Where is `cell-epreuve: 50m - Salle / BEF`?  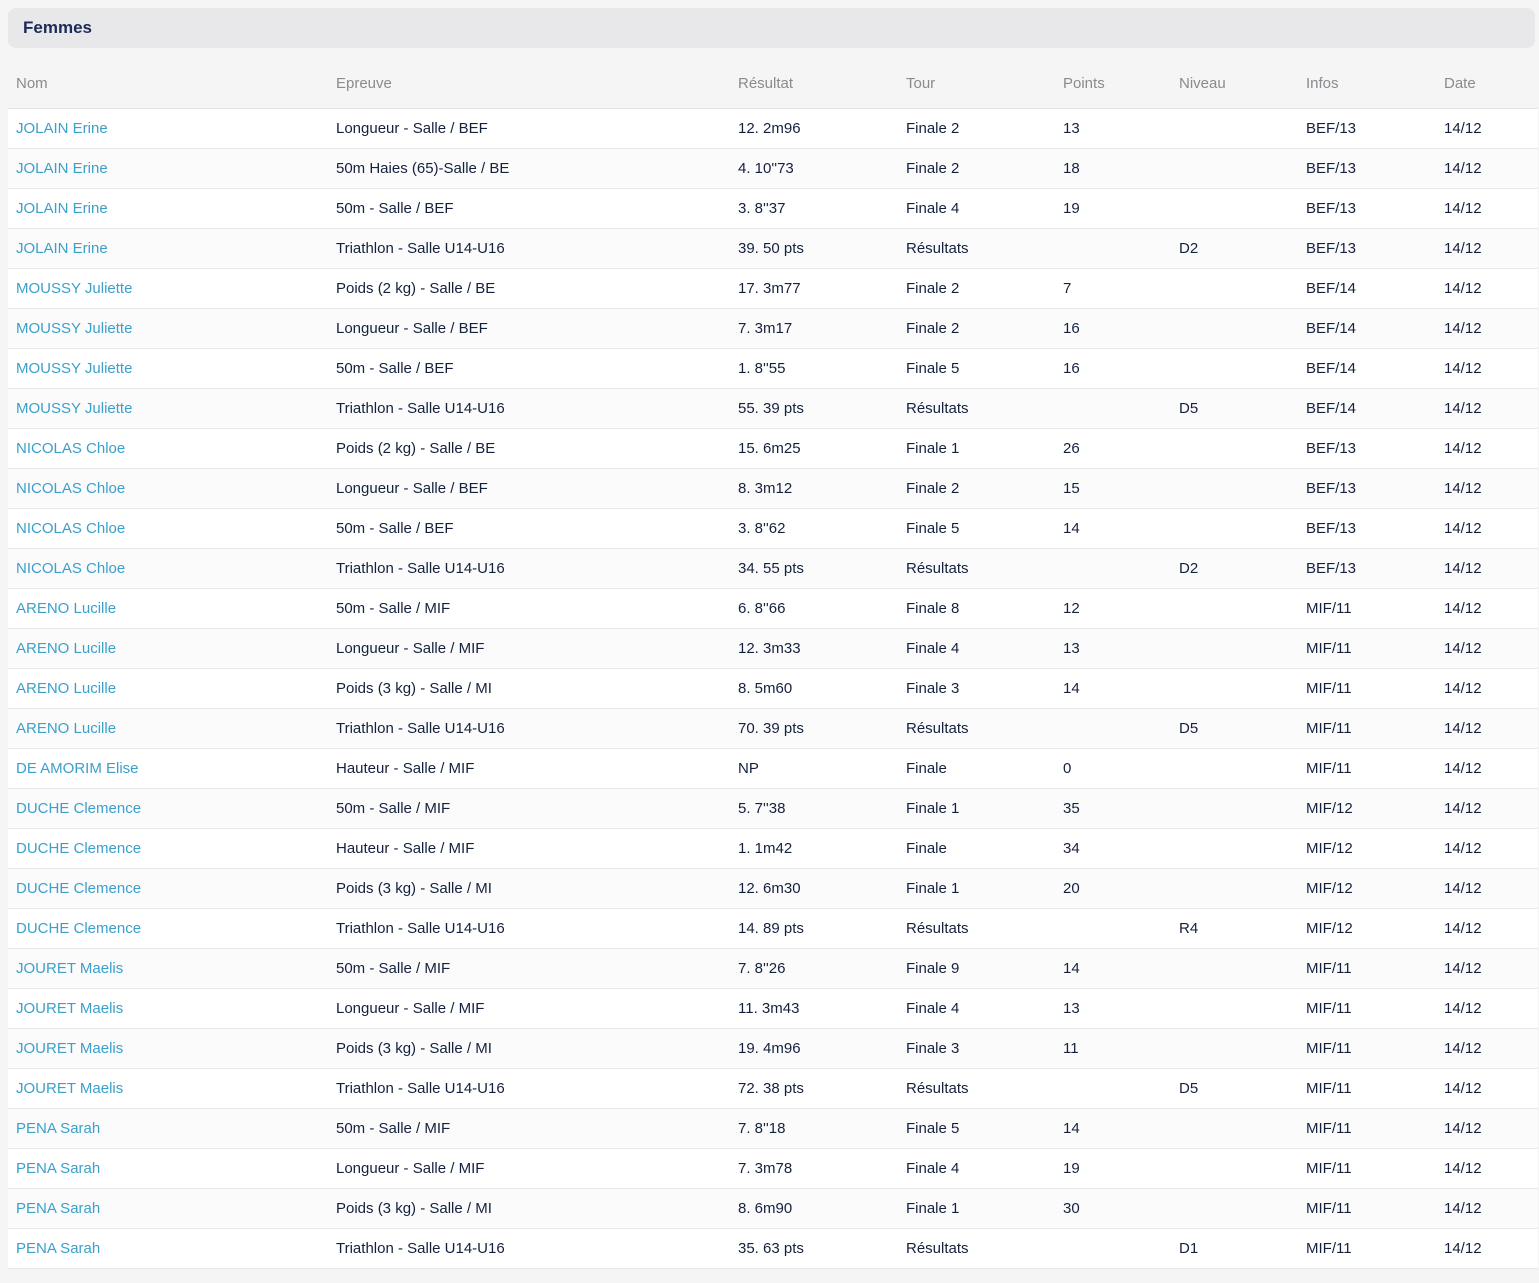 cell-epreuve: 50m - Salle / BEF is located at coordinates (529, 368).